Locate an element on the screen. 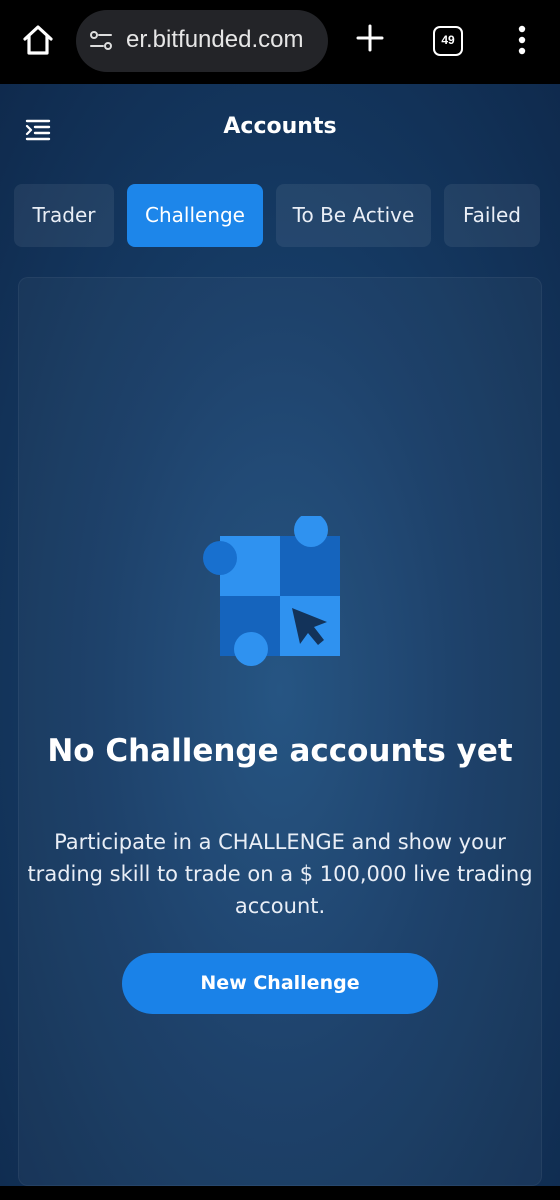 The image size is (560, 1200). tab-count: 49 is located at coordinates (448, 40).